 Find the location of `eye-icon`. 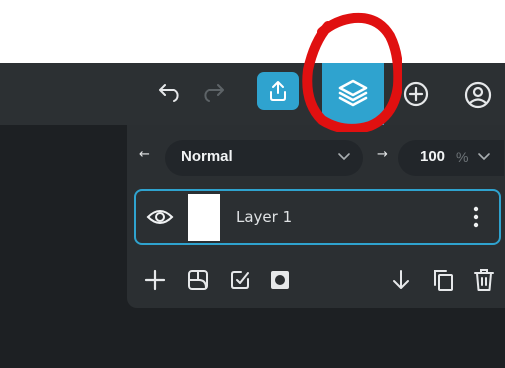

eye-icon is located at coordinates (160, 217).